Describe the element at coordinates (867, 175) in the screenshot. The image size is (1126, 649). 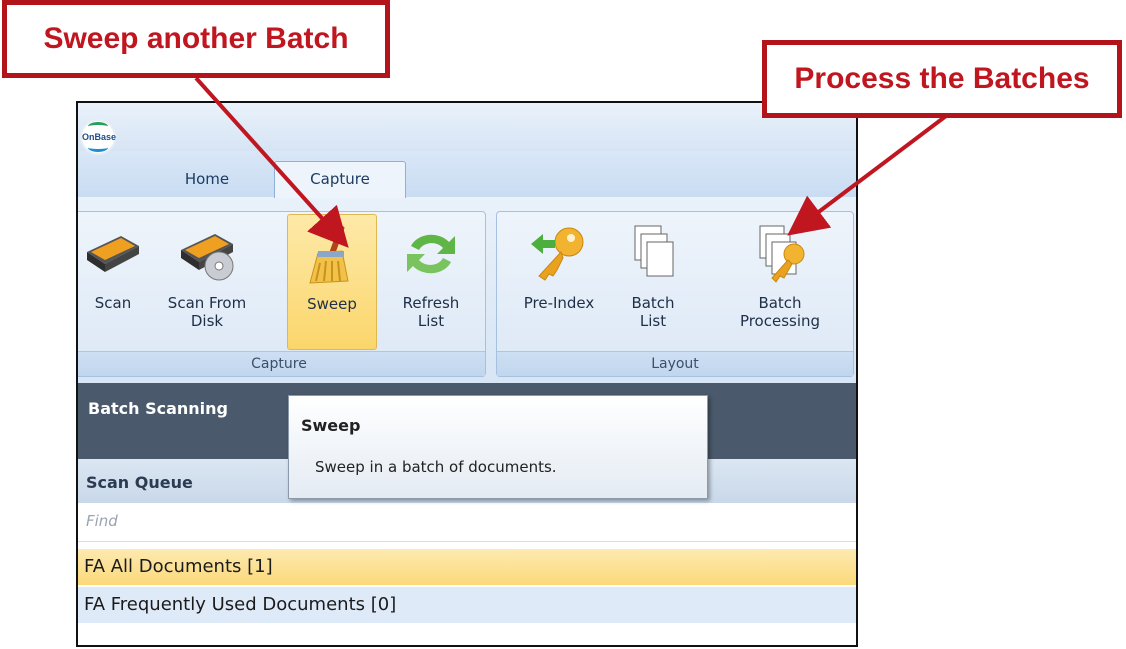
I see `arrow-to-batch-processing` at that location.